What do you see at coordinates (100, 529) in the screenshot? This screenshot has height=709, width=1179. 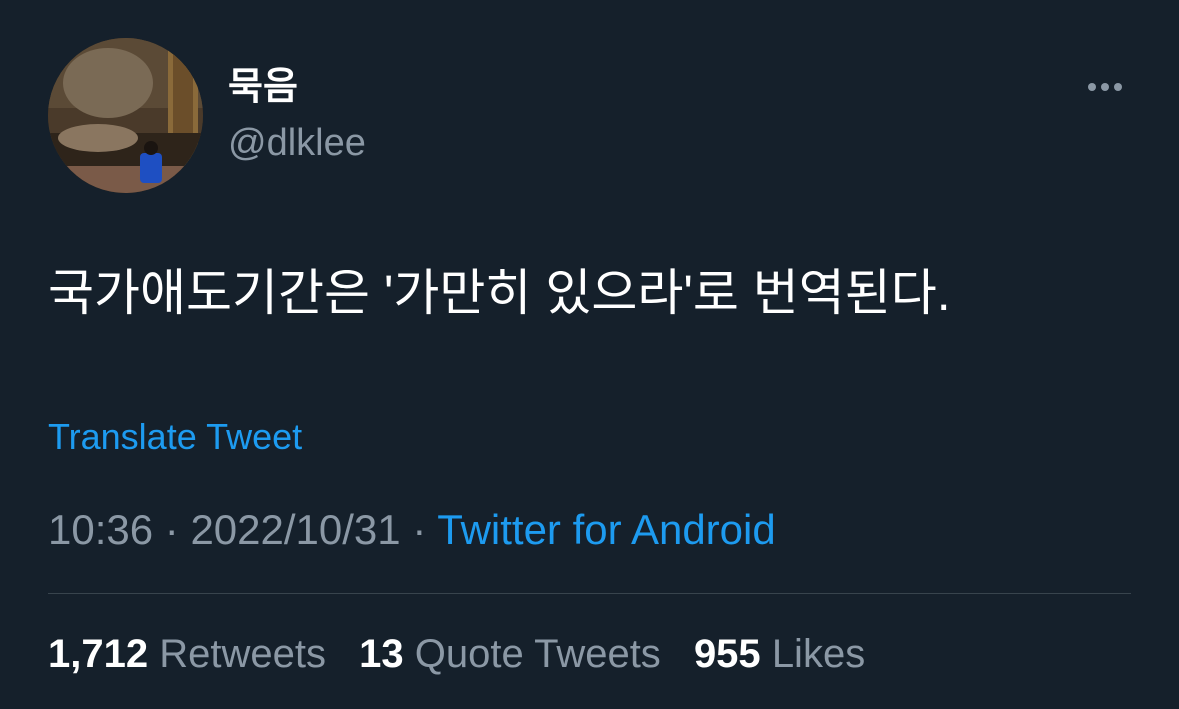 I see `tweet-time: 10:36` at bounding box center [100, 529].